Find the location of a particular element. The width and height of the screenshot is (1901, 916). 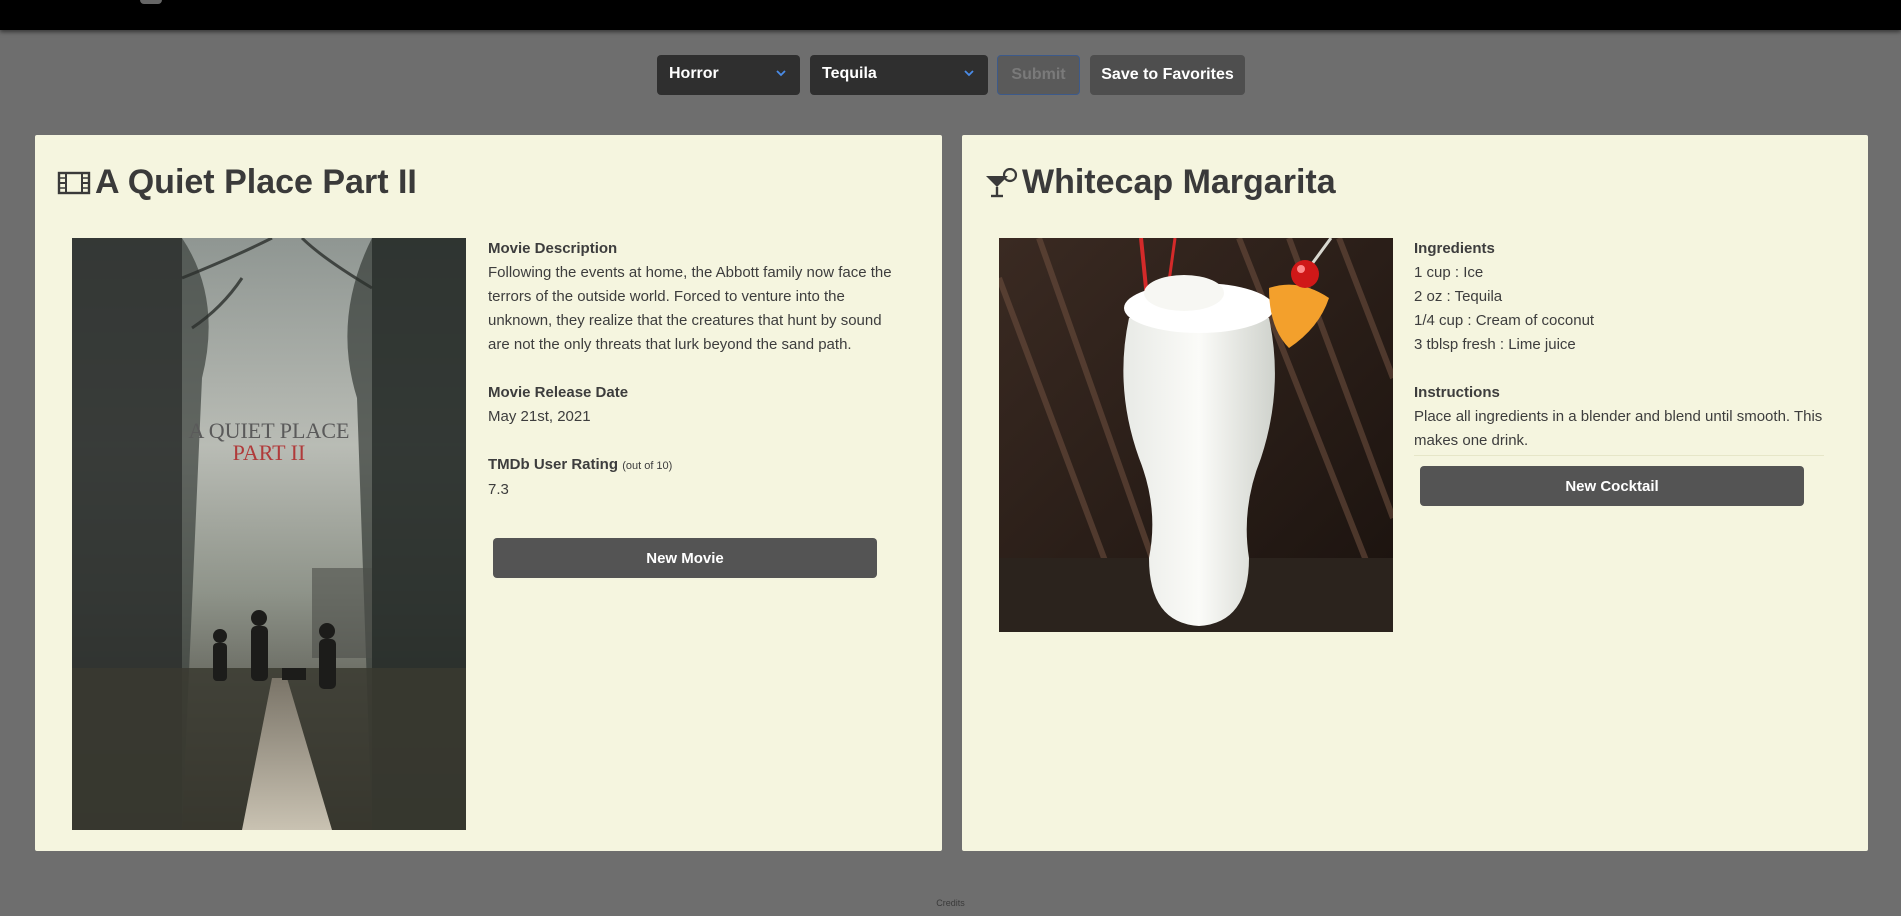

poster-title-line2: PART II is located at coordinates (269, 452).